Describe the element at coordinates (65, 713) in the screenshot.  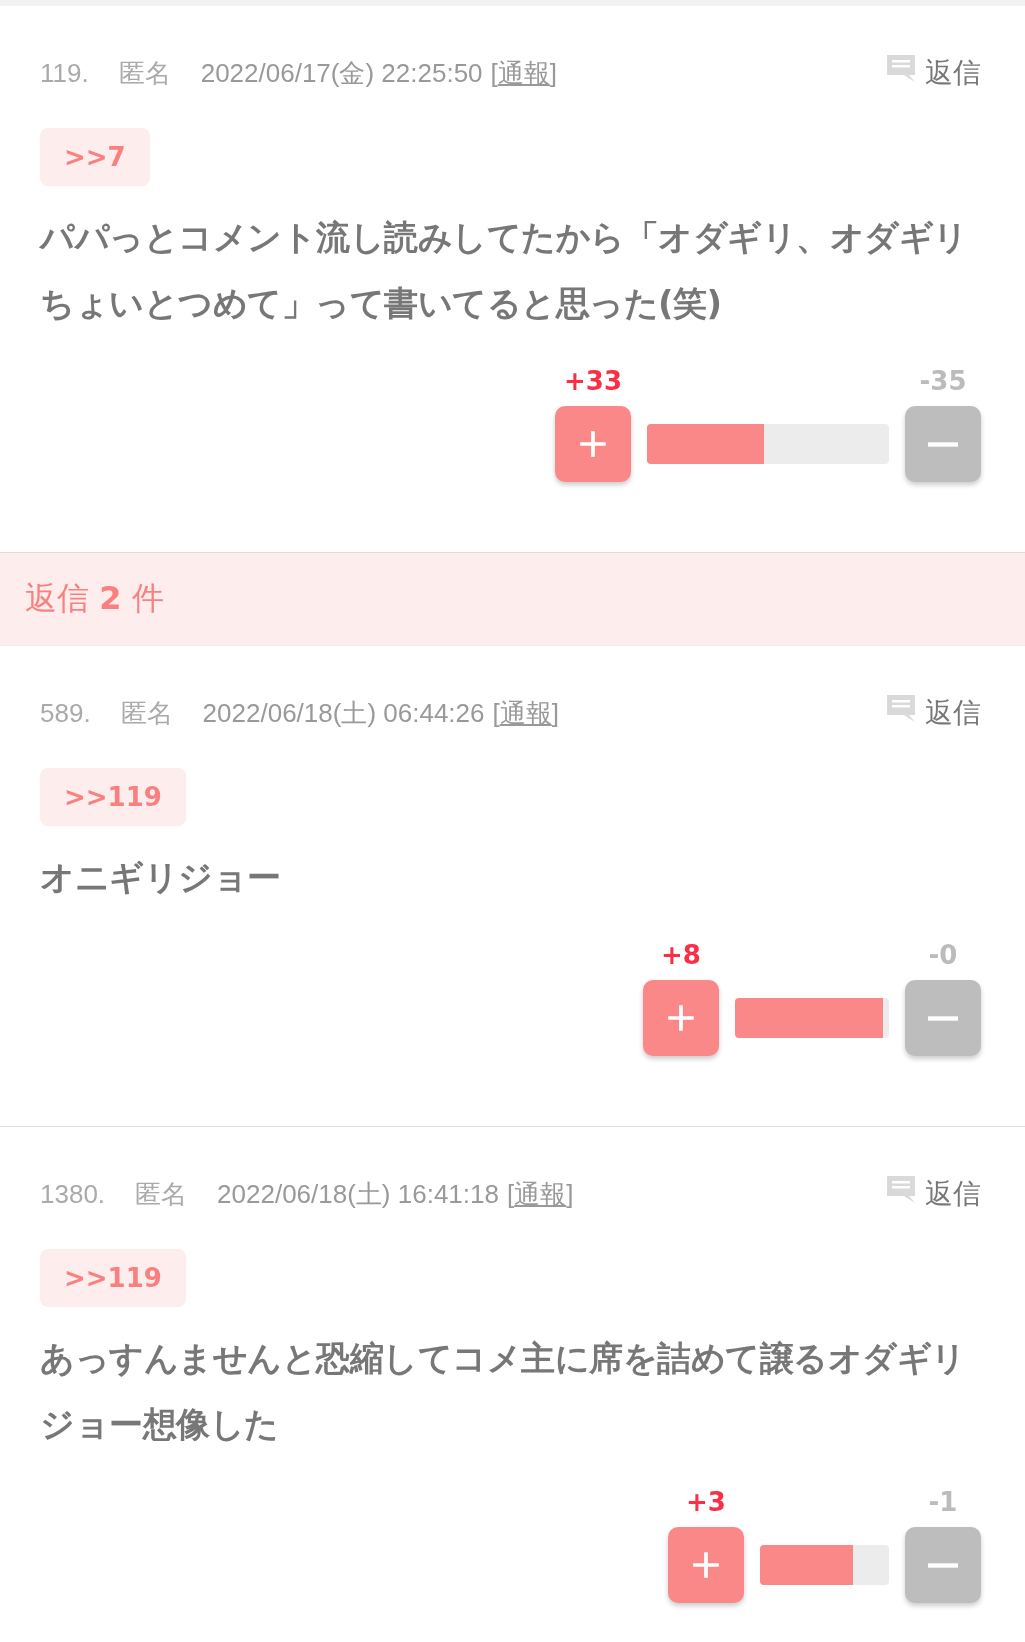
I see `comment-number: 589.` at that location.